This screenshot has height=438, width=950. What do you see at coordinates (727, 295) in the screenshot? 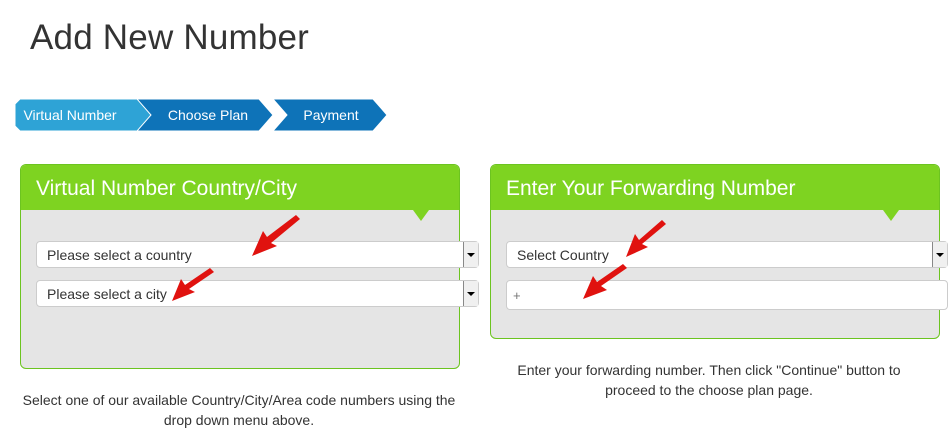
I see `forwarding-number-input` at bounding box center [727, 295].